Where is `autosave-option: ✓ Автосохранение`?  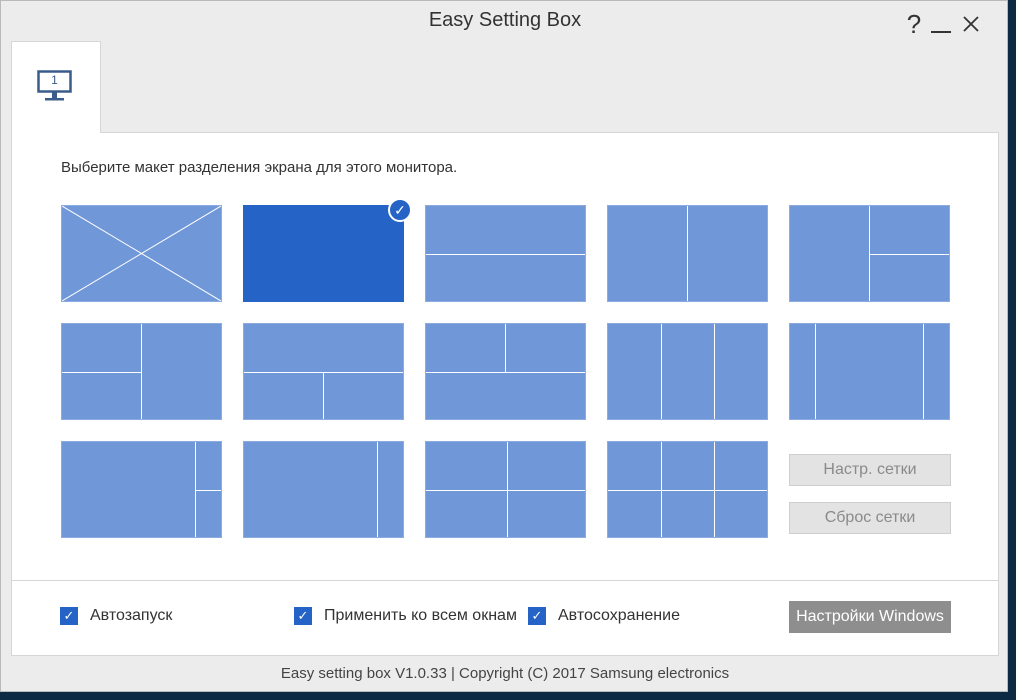 autosave-option: ✓ Автосохранение is located at coordinates (604, 616).